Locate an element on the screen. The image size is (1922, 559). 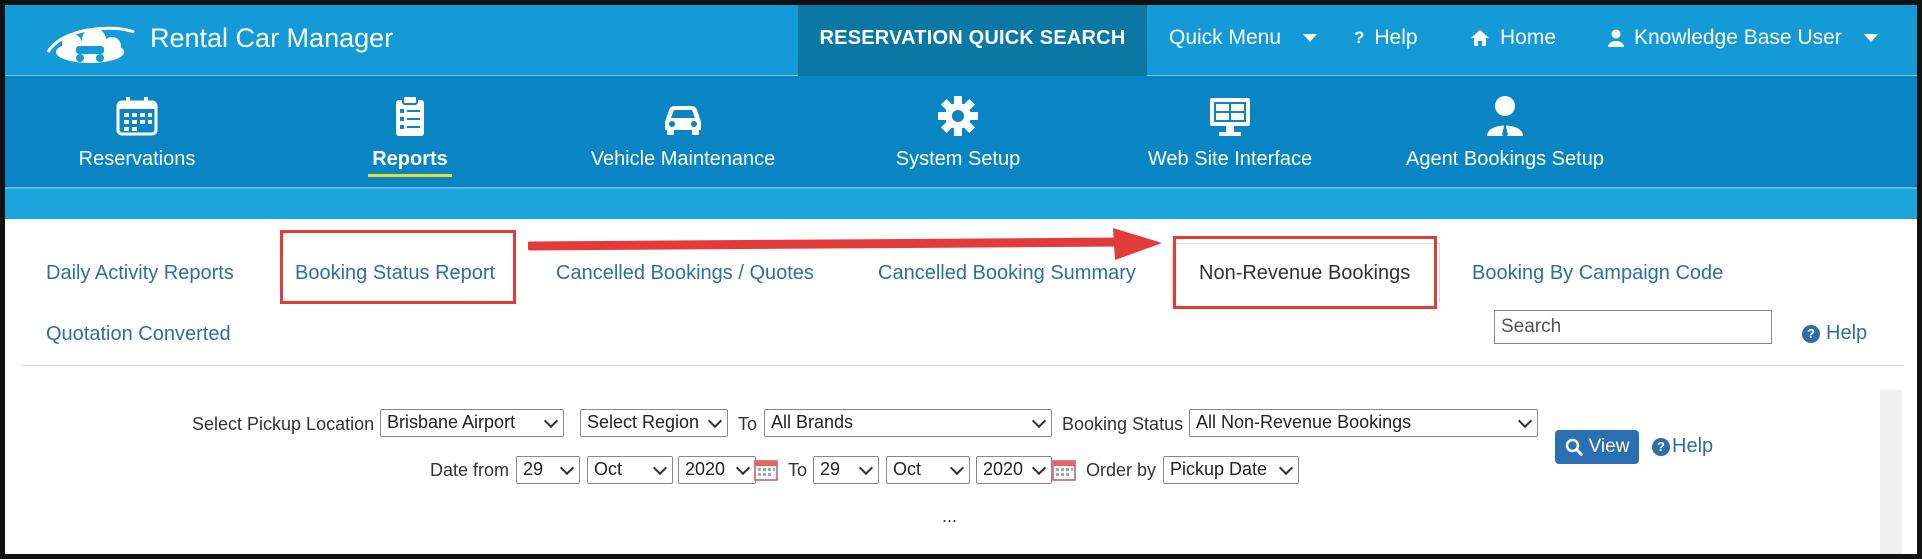
pickup-location-label: Select Pickup Location is located at coordinates (283, 424).